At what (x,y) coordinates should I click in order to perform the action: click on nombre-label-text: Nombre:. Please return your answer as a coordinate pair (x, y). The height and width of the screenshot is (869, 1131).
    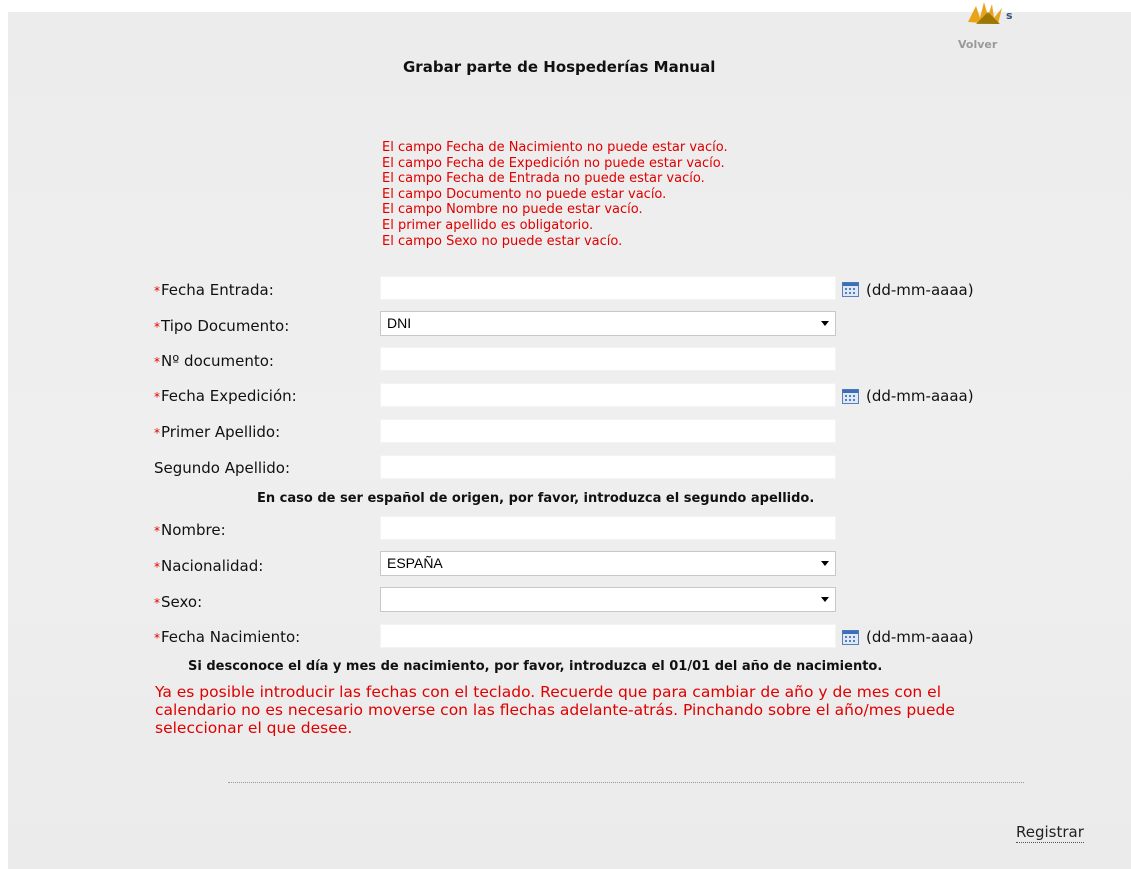
    Looking at the image, I should click on (193, 530).